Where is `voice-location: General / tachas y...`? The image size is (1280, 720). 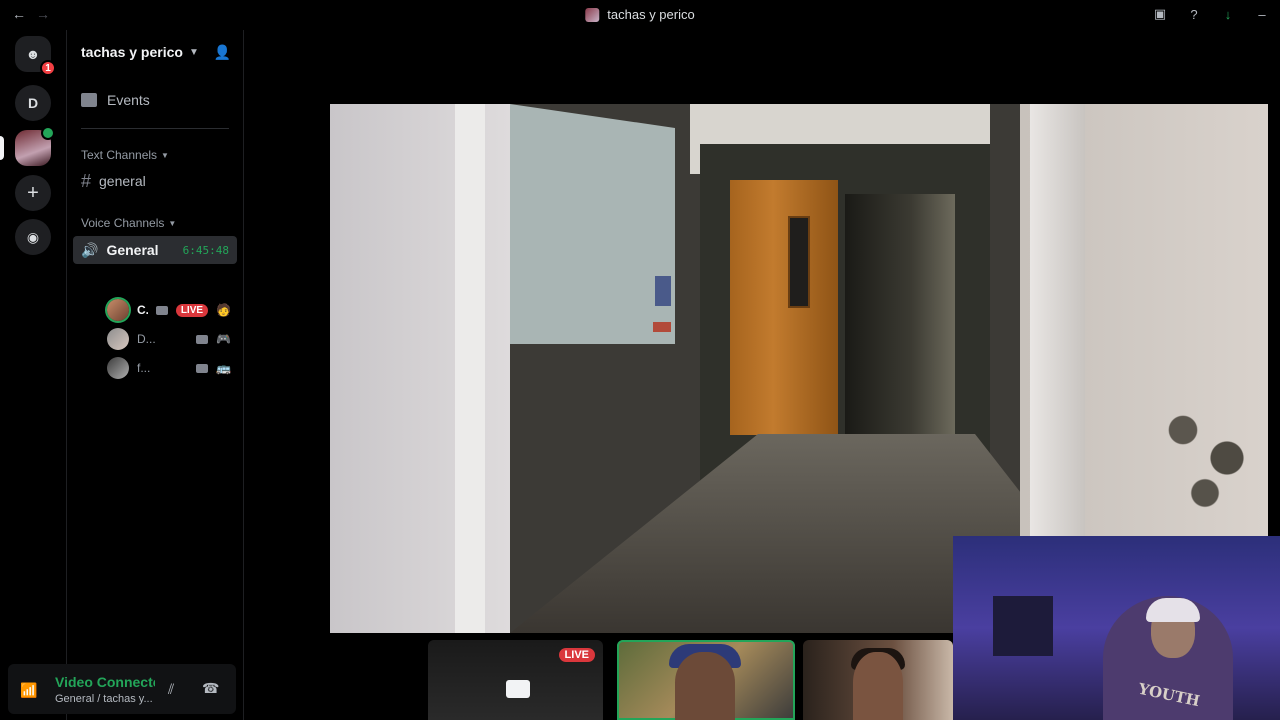 voice-location: General / tachas y... is located at coordinates (107, 699).